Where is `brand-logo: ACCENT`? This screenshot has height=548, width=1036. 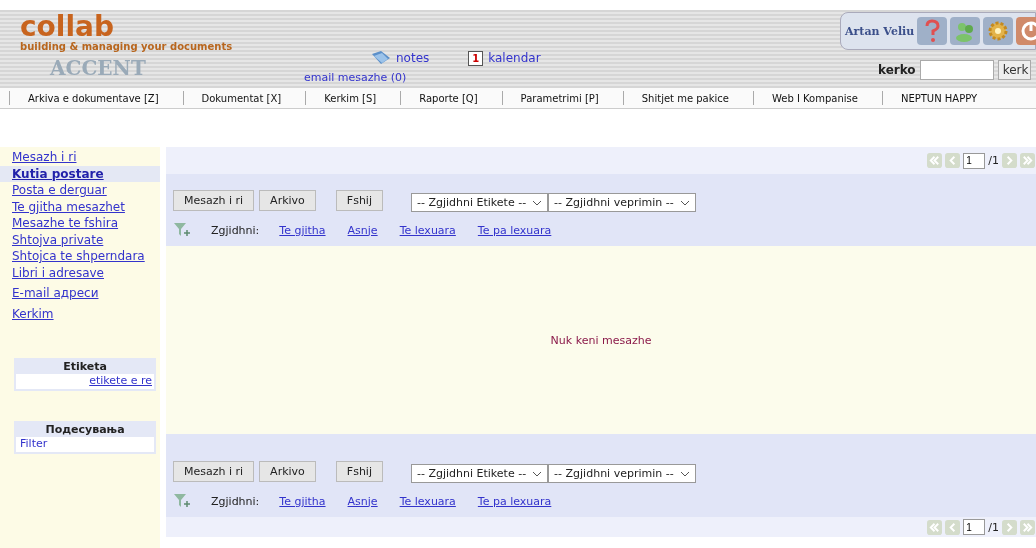
brand-logo: ACCENT is located at coordinates (98, 68).